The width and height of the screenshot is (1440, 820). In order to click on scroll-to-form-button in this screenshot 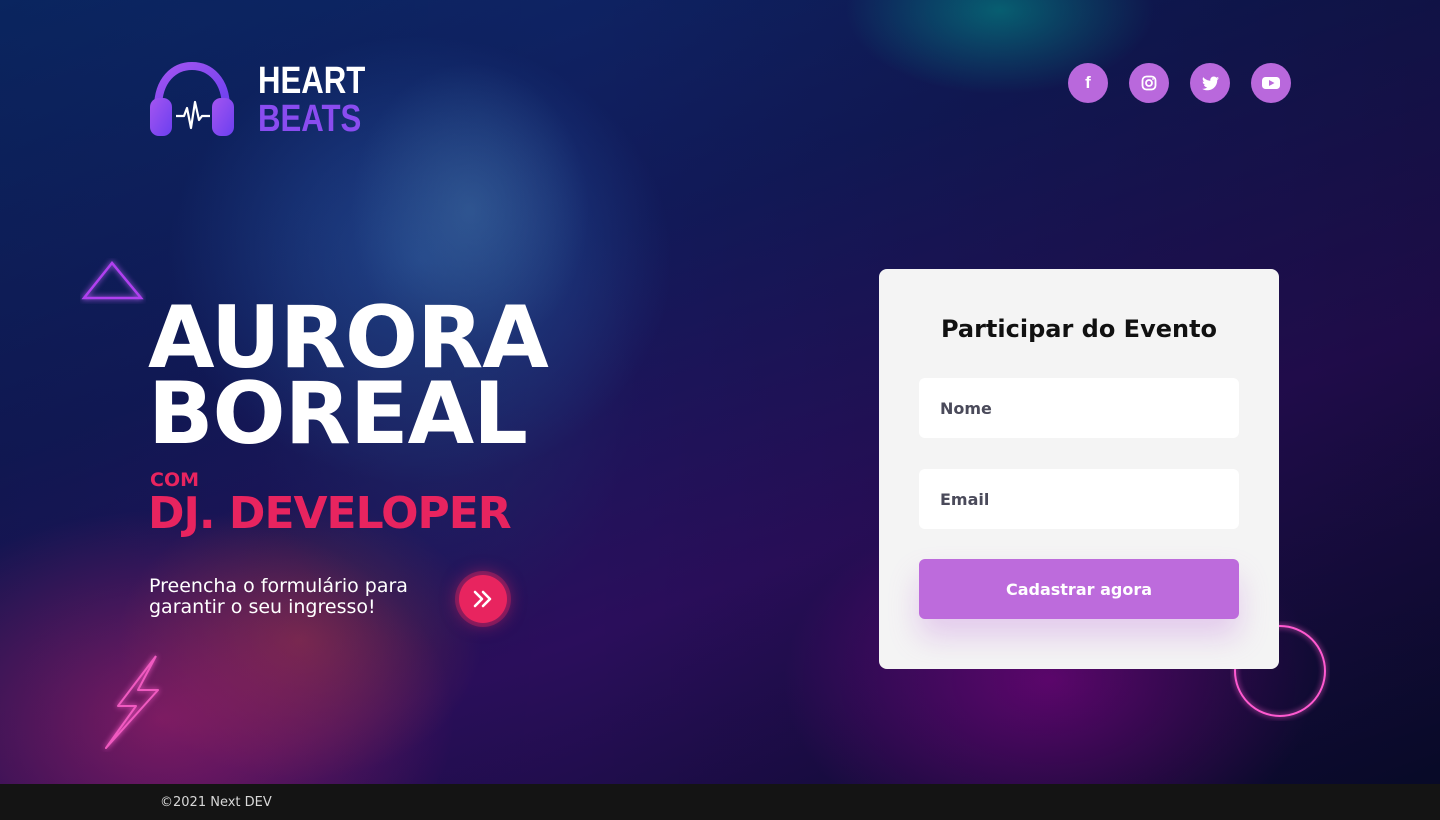, I will do `click(483, 599)`.